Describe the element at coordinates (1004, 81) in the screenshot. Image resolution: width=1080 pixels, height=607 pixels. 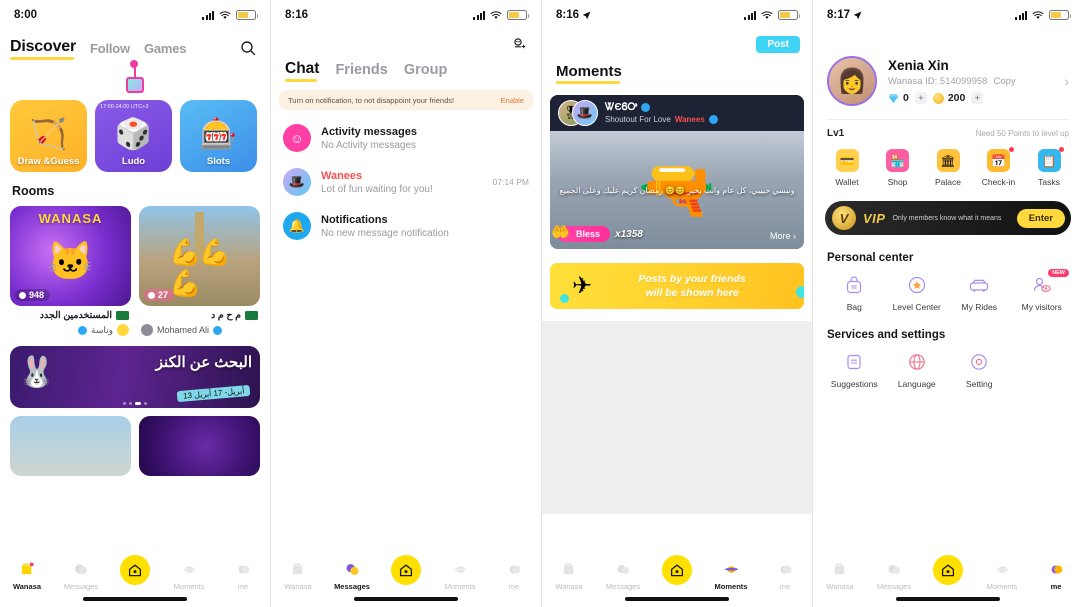
I see `copy-id-button: Copy` at that location.